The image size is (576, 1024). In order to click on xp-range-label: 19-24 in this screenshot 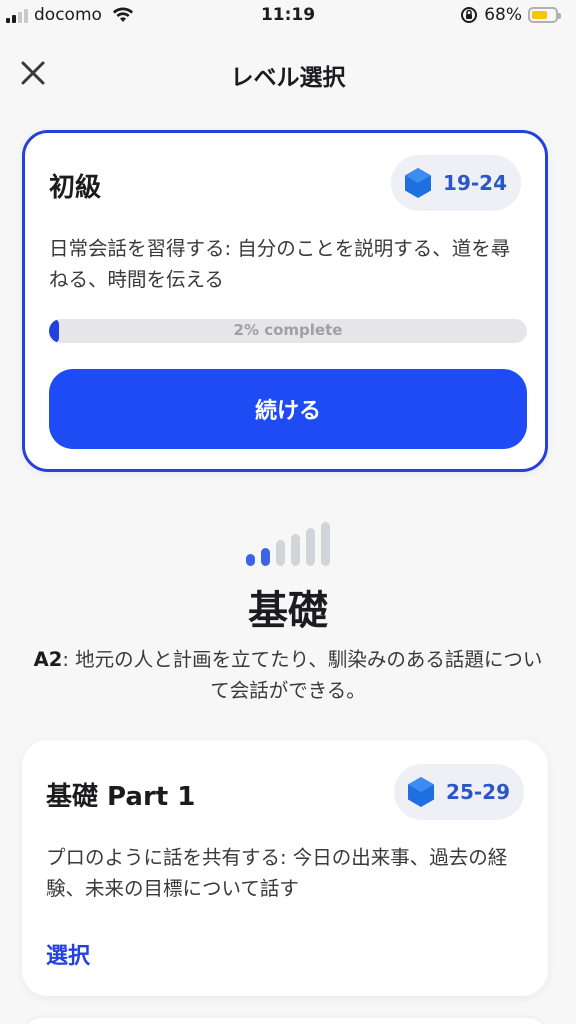, I will do `click(475, 183)`.